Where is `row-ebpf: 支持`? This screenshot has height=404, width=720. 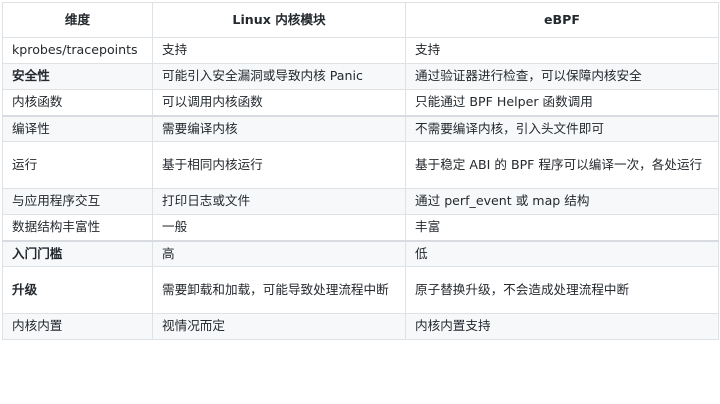
row-ebpf: 支持 is located at coordinates (562, 50).